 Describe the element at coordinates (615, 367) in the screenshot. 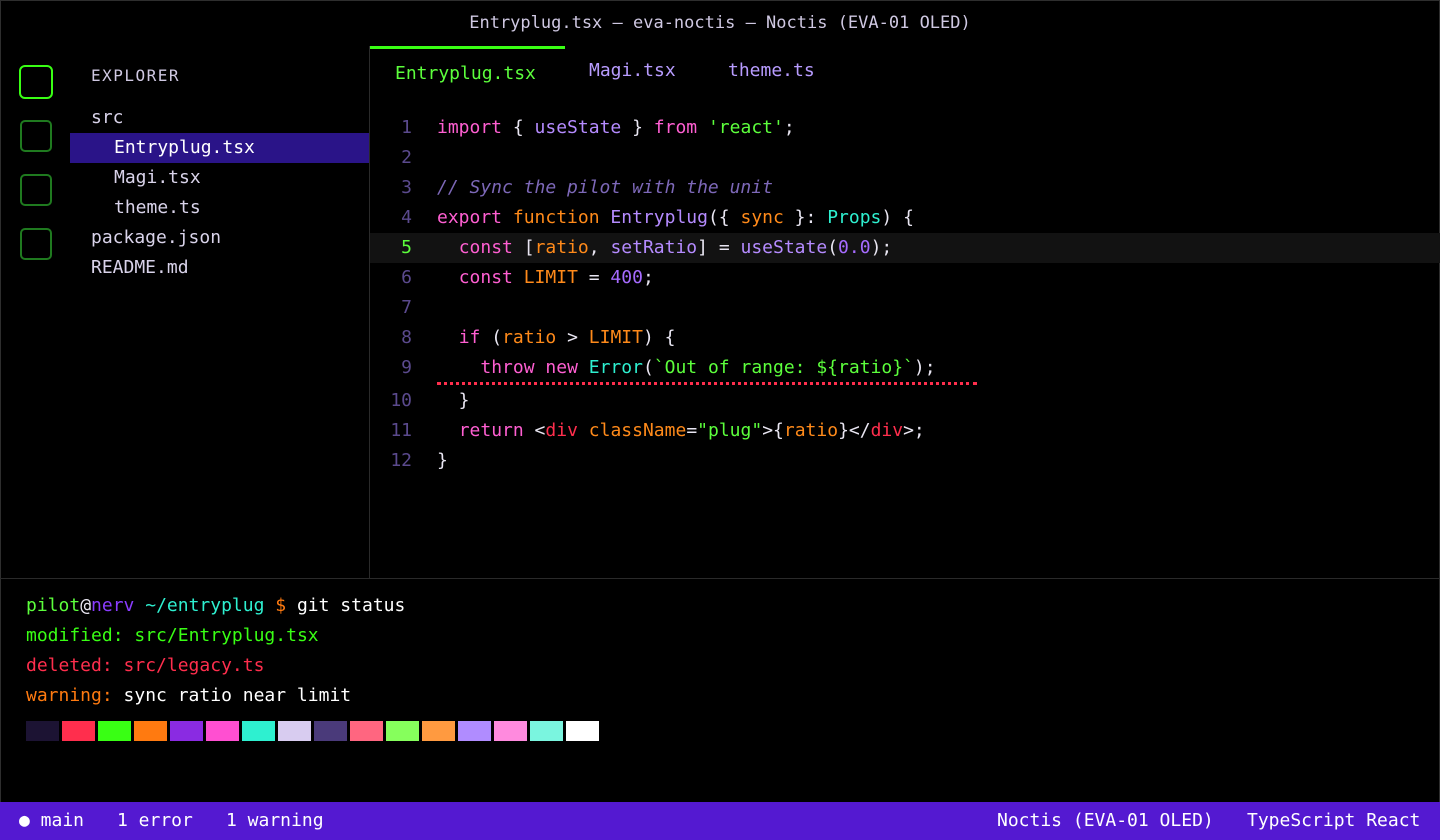

I see `code-token: Error` at that location.